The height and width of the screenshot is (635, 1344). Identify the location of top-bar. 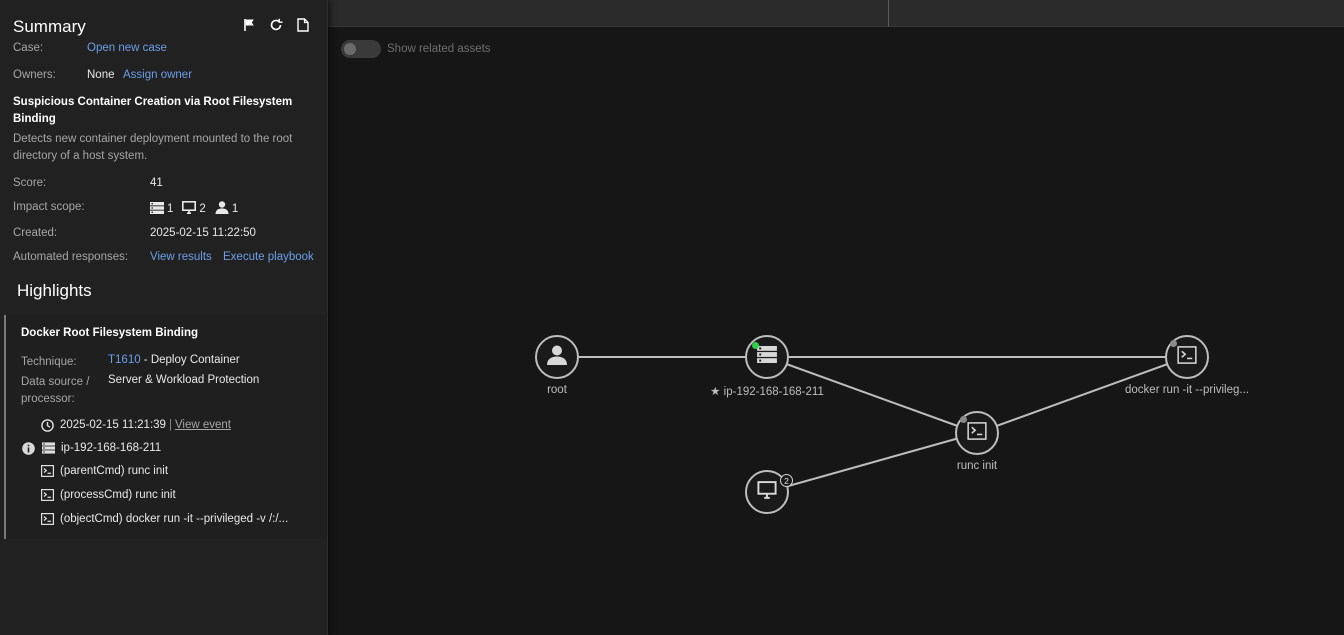
(836, 13).